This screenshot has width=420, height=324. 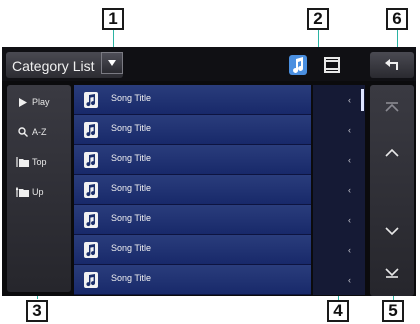 I want to click on music-mode-button, so click(x=298, y=65).